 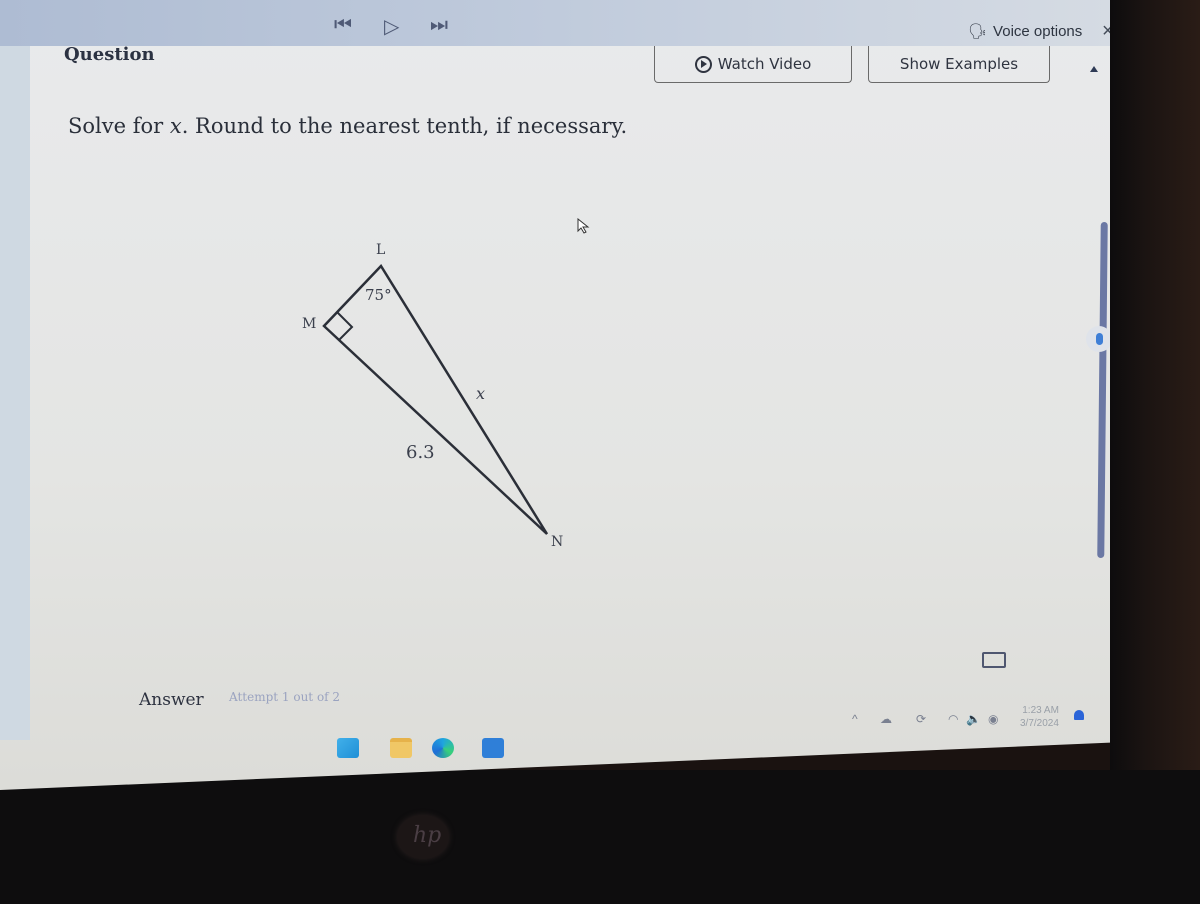 I want to click on watch-video-label: Watch Video, so click(x=764, y=64).